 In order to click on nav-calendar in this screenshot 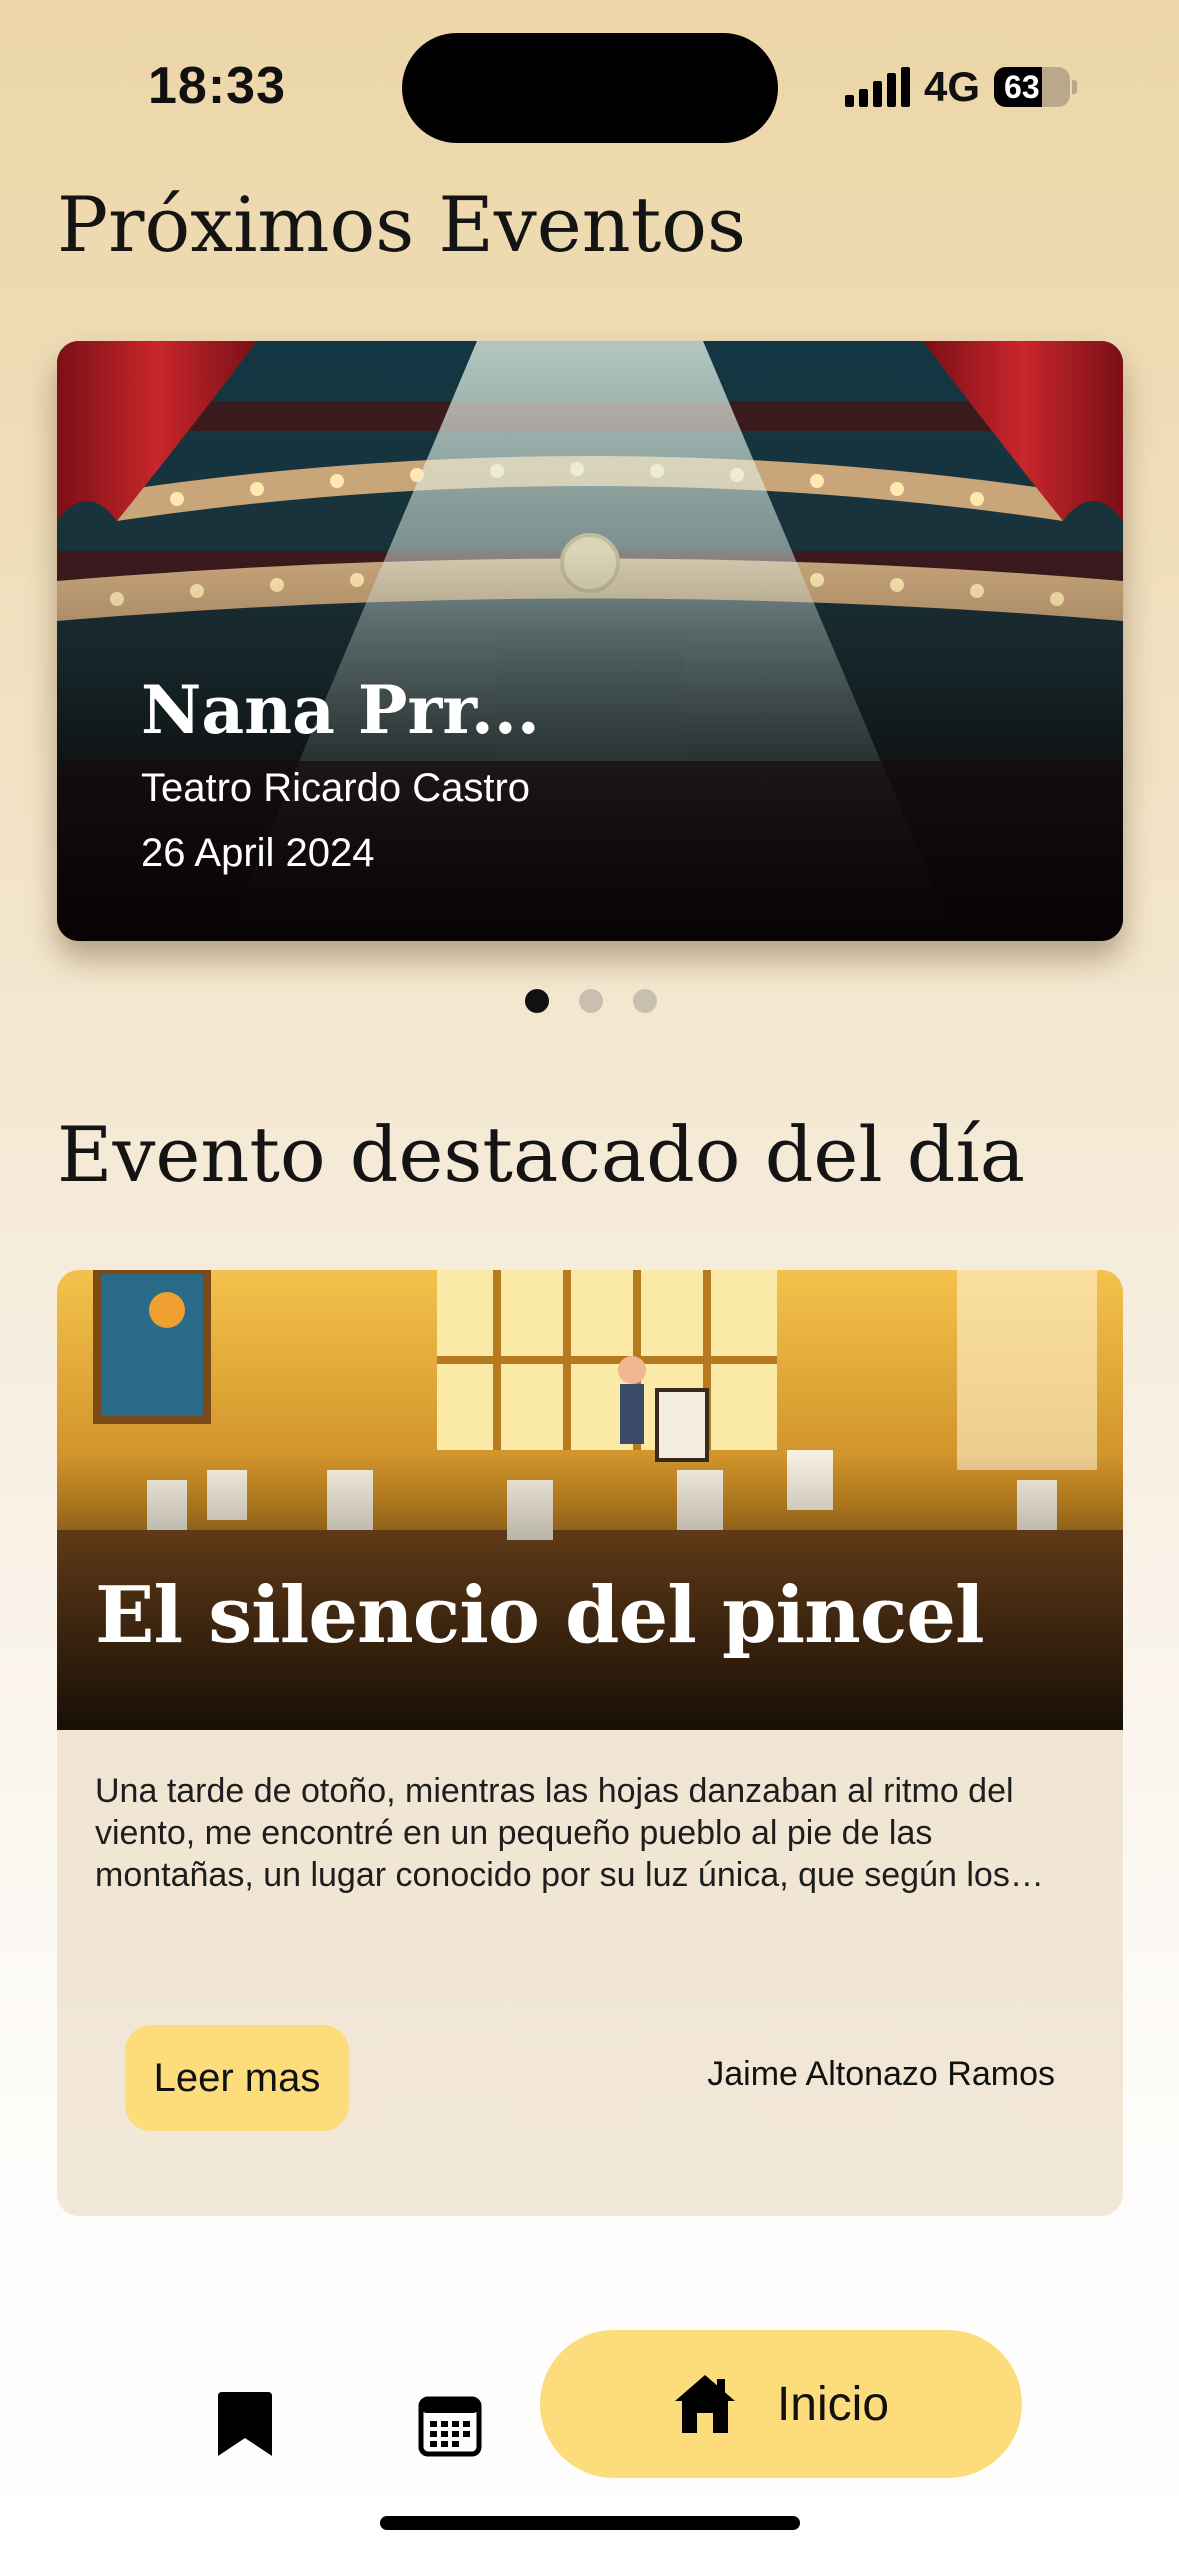, I will do `click(450, 2425)`.